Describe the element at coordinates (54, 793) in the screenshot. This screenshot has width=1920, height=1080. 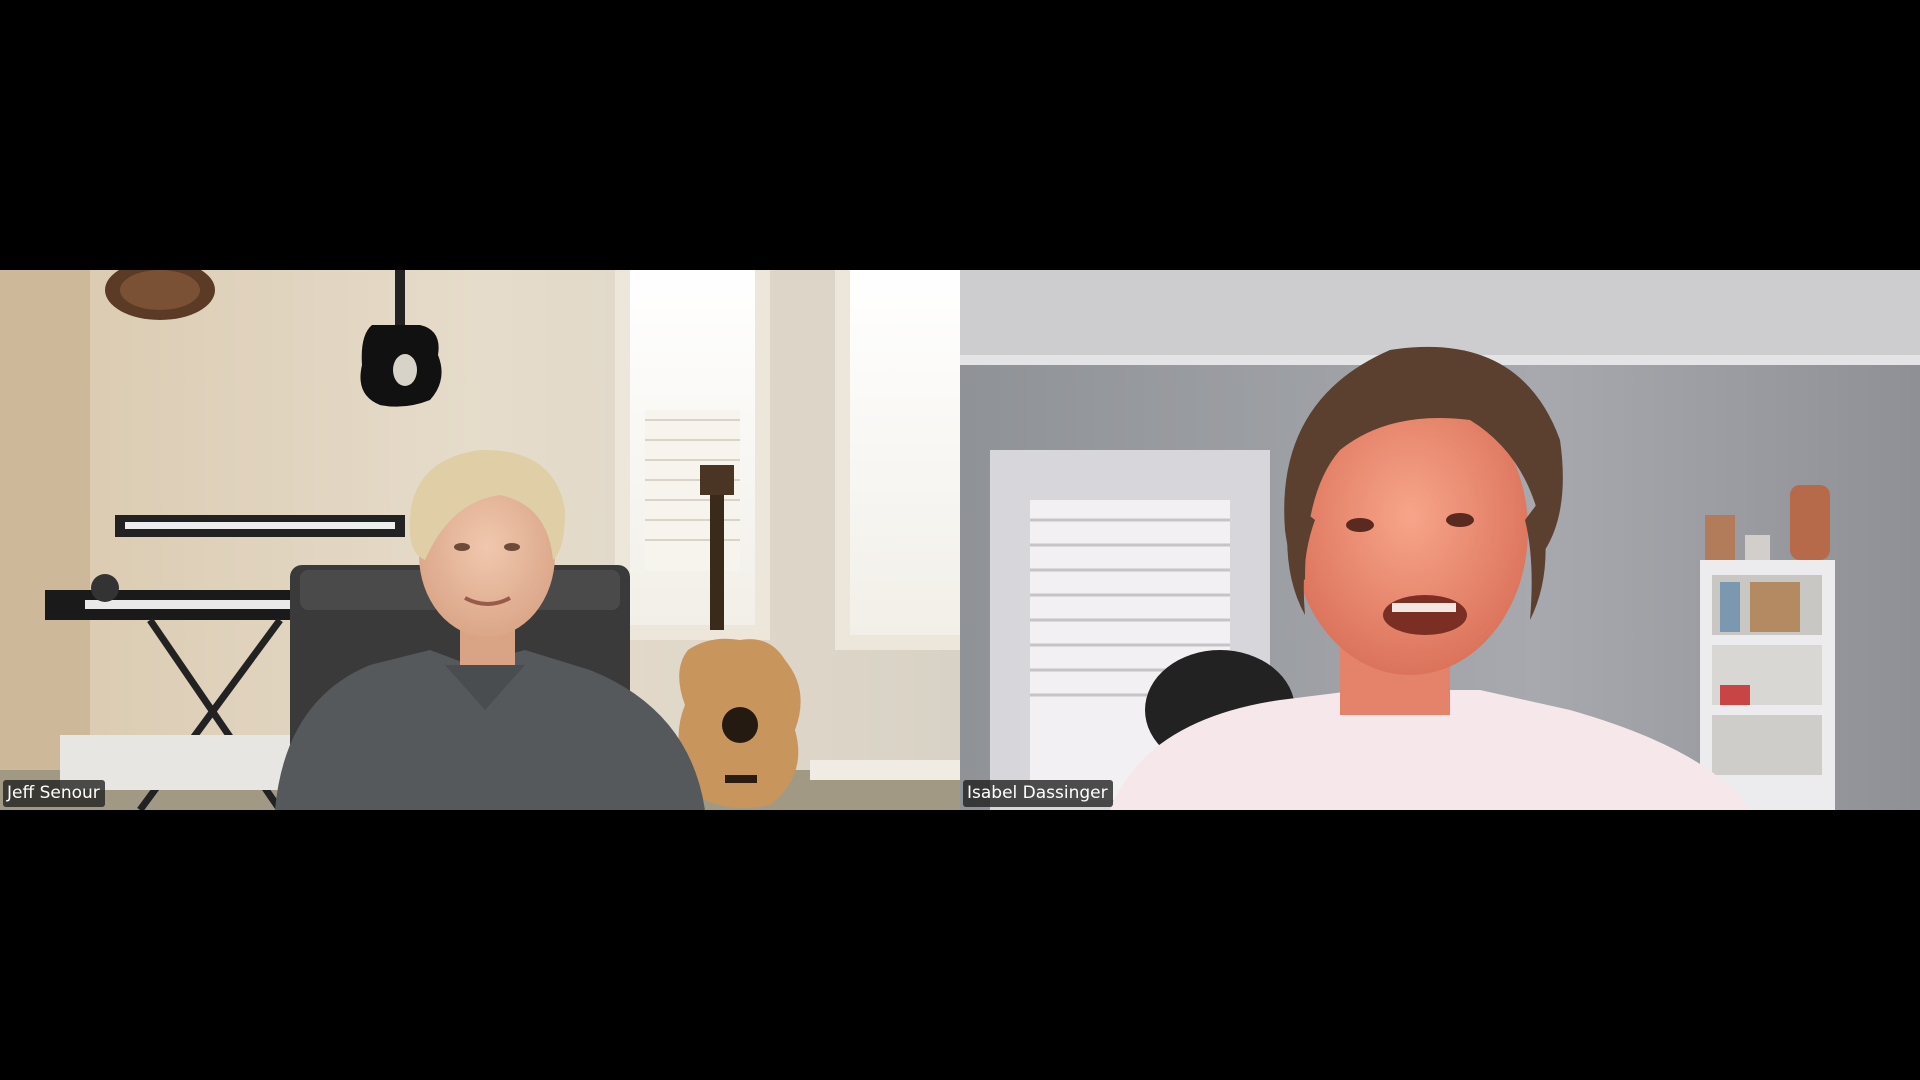
I see `participant-name-label: Jeff Senour` at that location.